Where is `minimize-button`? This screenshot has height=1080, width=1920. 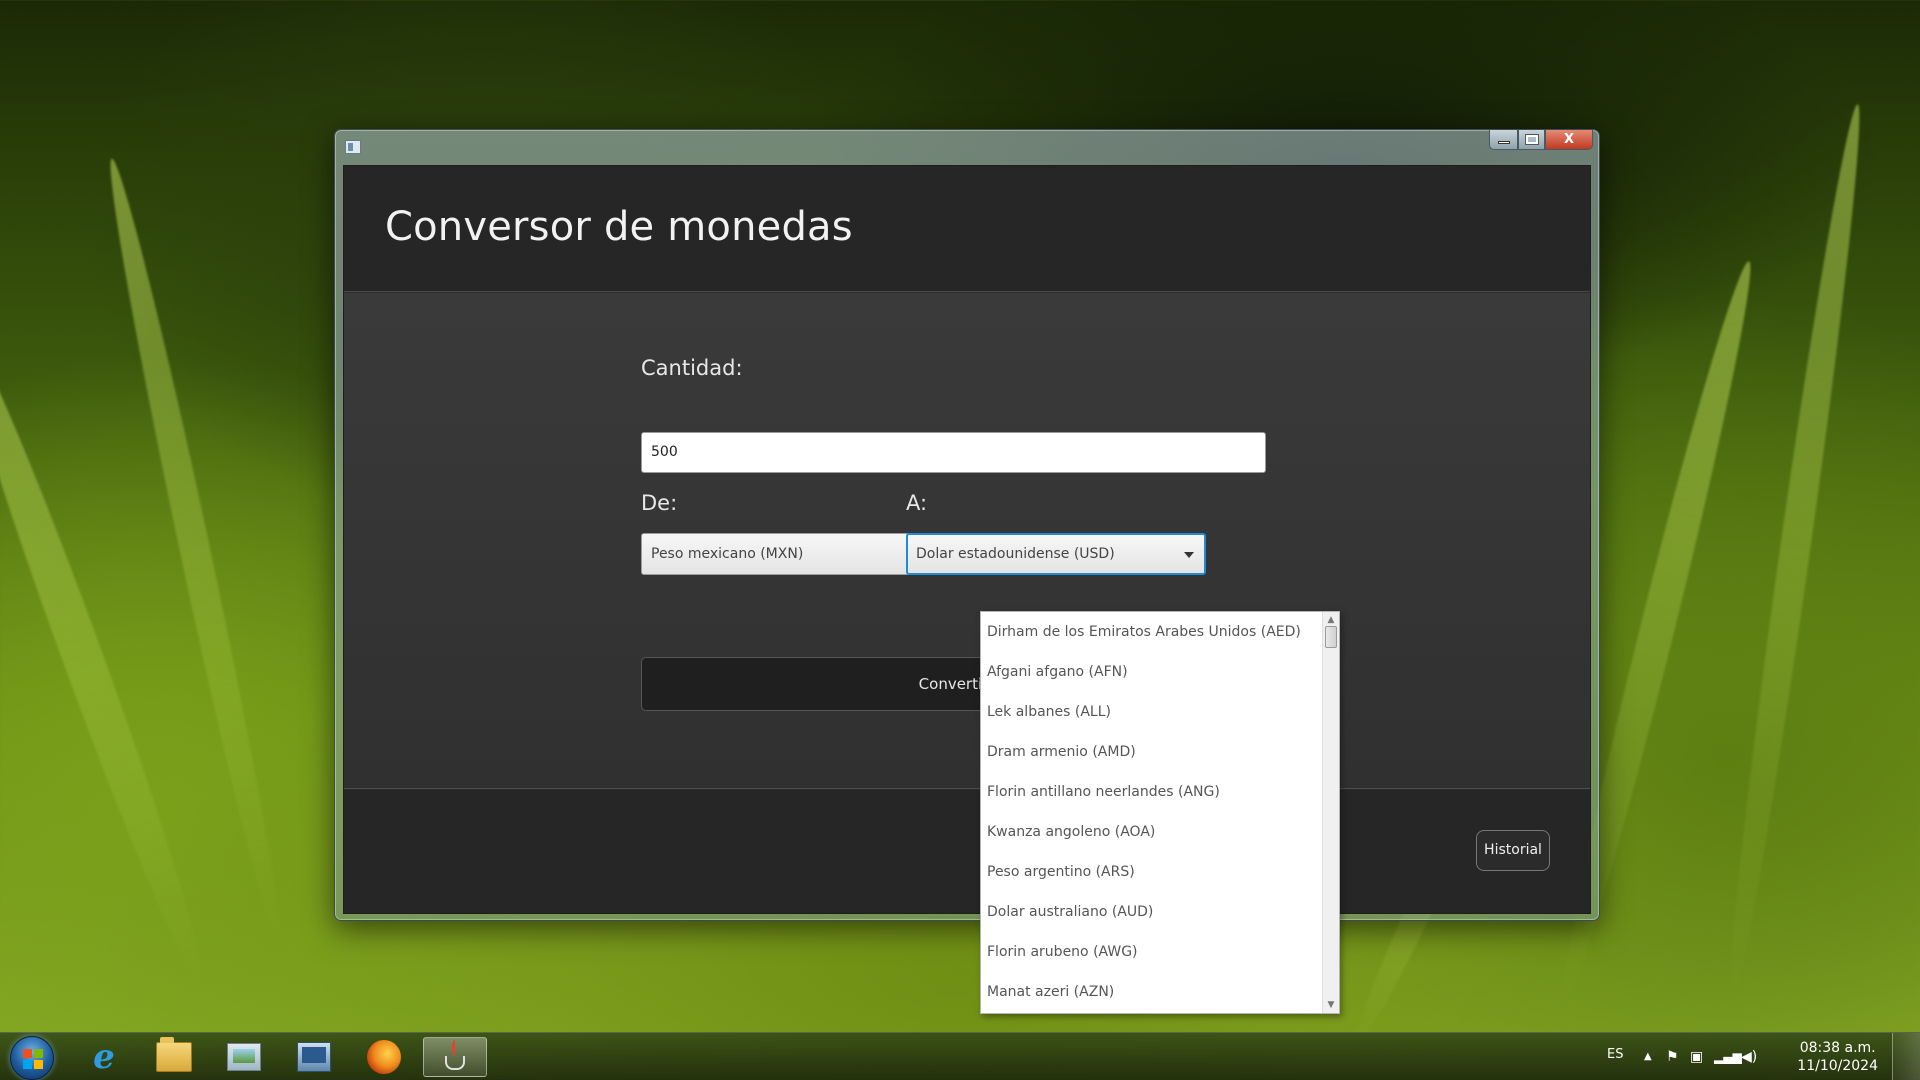 minimize-button is located at coordinates (1503, 140).